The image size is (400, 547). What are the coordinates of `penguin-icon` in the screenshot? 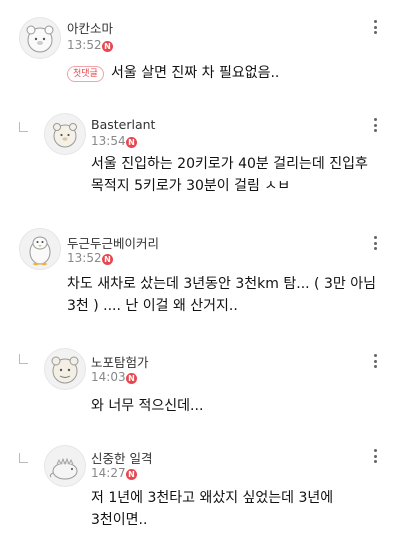 It's located at (40, 251).